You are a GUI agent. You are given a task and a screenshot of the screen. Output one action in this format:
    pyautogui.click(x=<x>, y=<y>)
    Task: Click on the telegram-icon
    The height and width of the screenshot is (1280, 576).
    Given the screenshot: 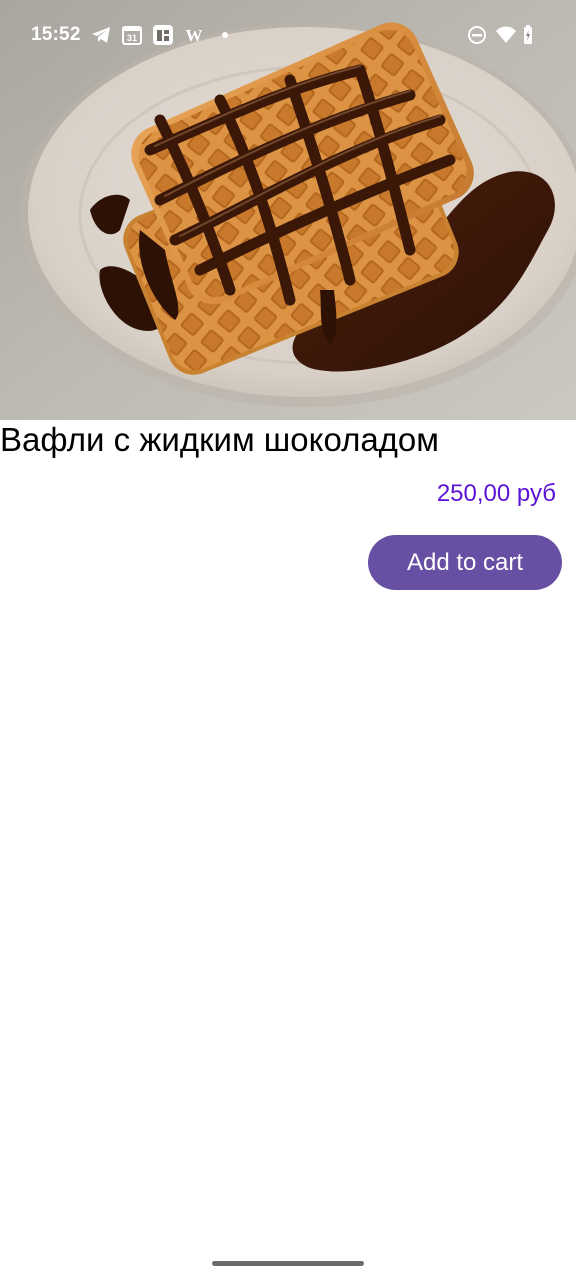 What is the action you would take?
    pyautogui.click(x=101, y=35)
    